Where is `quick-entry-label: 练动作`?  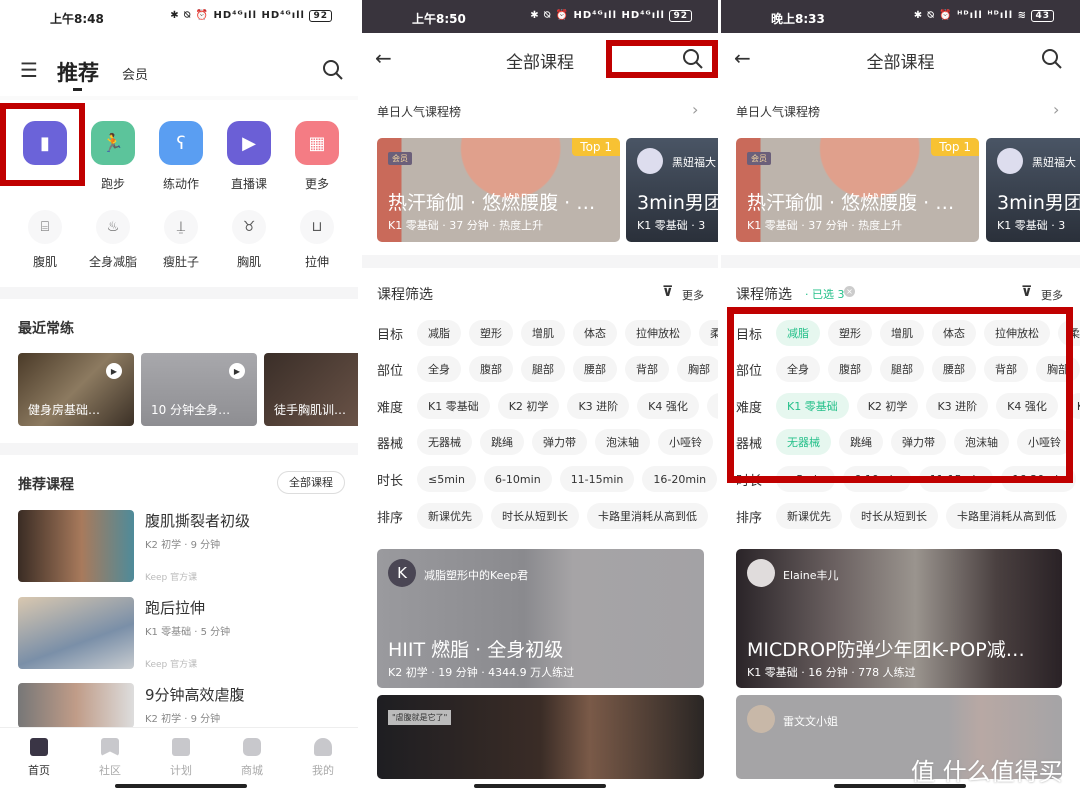 quick-entry-label: 练动作 is located at coordinates (181, 183).